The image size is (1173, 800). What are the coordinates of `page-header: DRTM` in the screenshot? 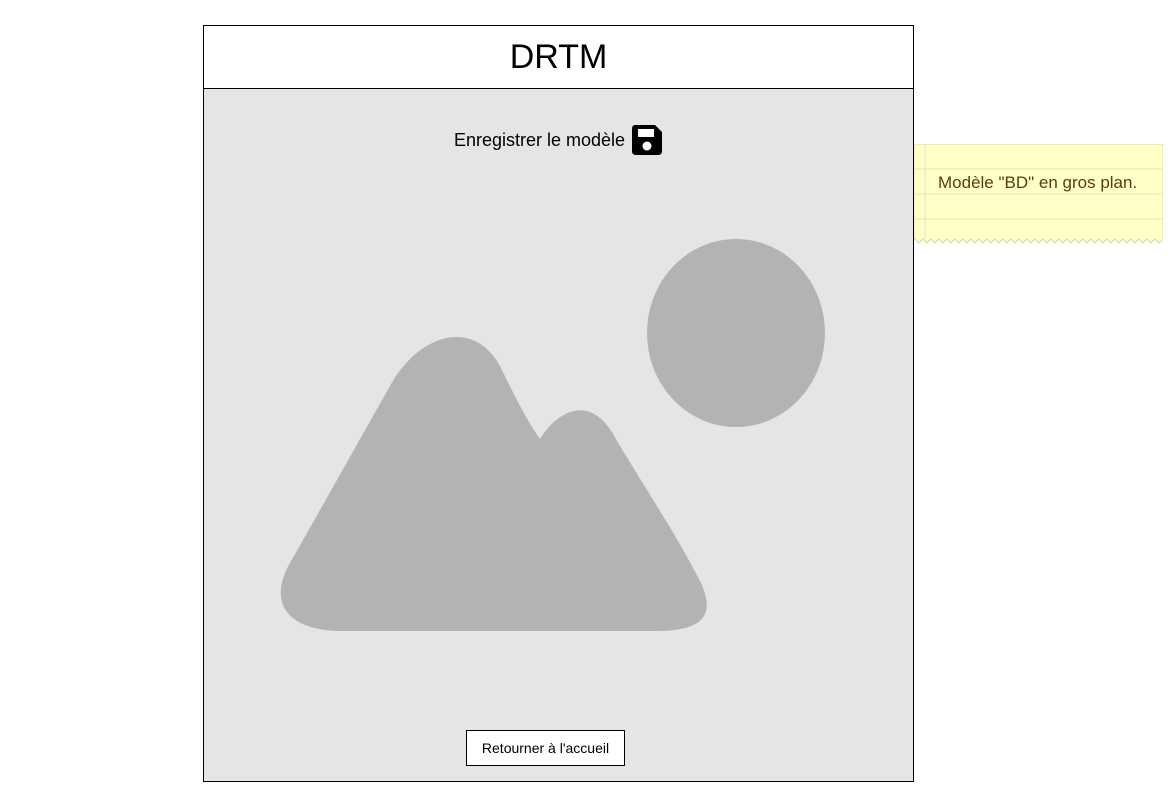 It's located at (558, 57).